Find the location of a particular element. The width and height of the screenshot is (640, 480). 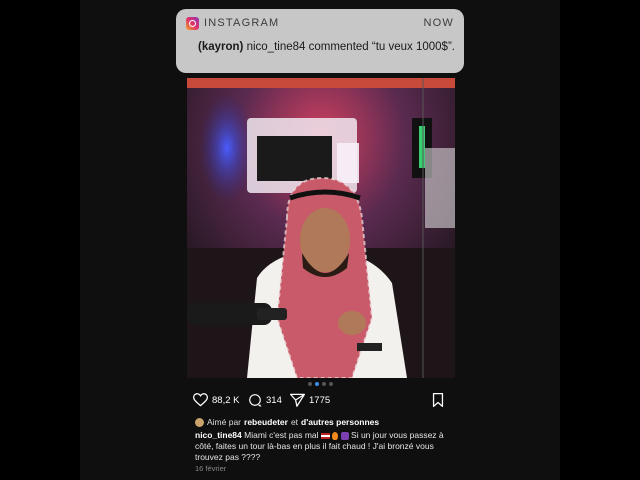

carousel-dot-active is located at coordinates (317, 384).